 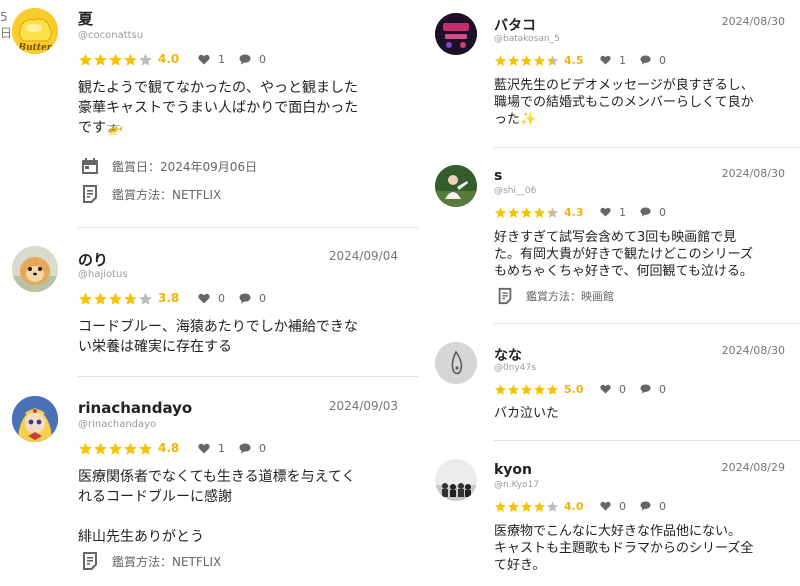 What do you see at coordinates (587, 60) in the screenshot?
I see `review-stats: 4.5 1 0` at bounding box center [587, 60].